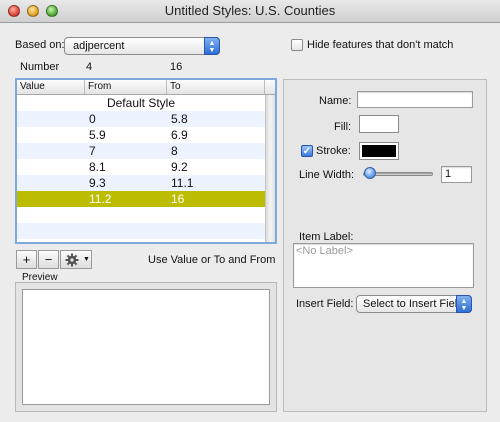  I want to click on preview-area, so click(146, 347).